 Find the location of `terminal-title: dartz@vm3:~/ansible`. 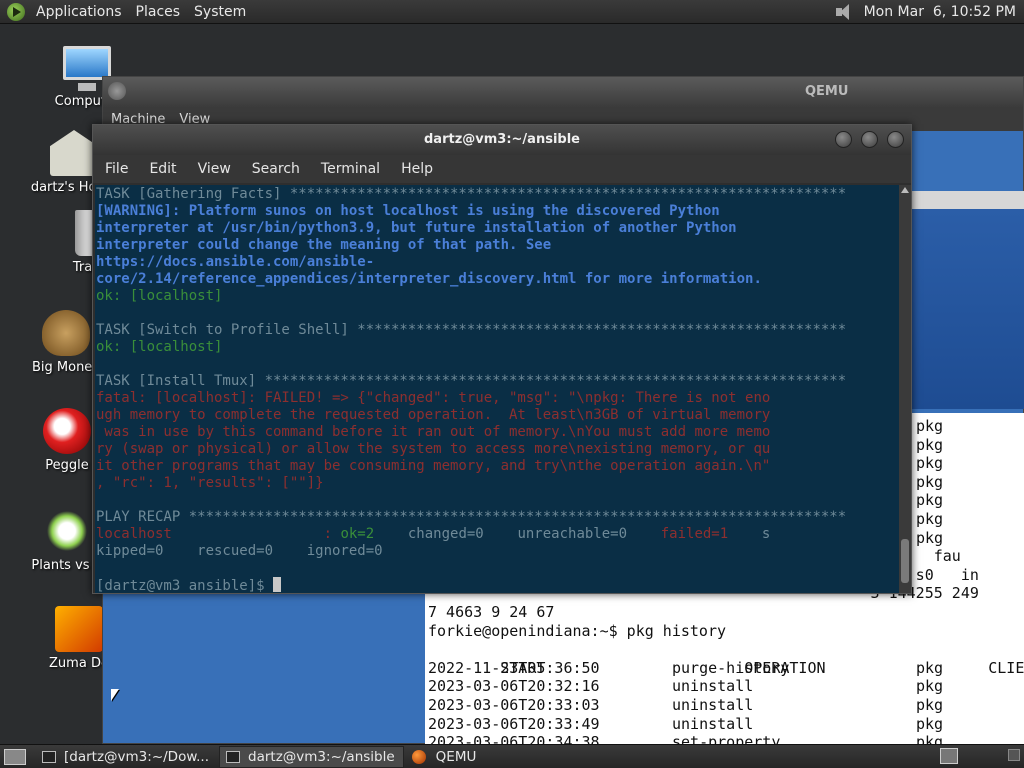

terminal-title: dartz@vm3:~/ansible is located at coordinates (502, 139).